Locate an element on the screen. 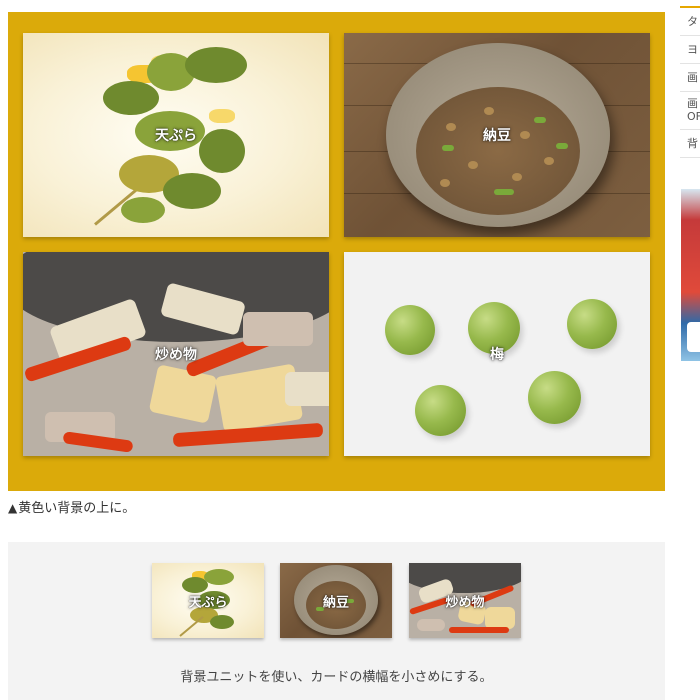 Image resolution: width=700 pixels, height=700 pixels. gray-panel-caption: 背景ユニットを使い、カードの横幅を小さめにする。 is located at coordinates (336, 677).